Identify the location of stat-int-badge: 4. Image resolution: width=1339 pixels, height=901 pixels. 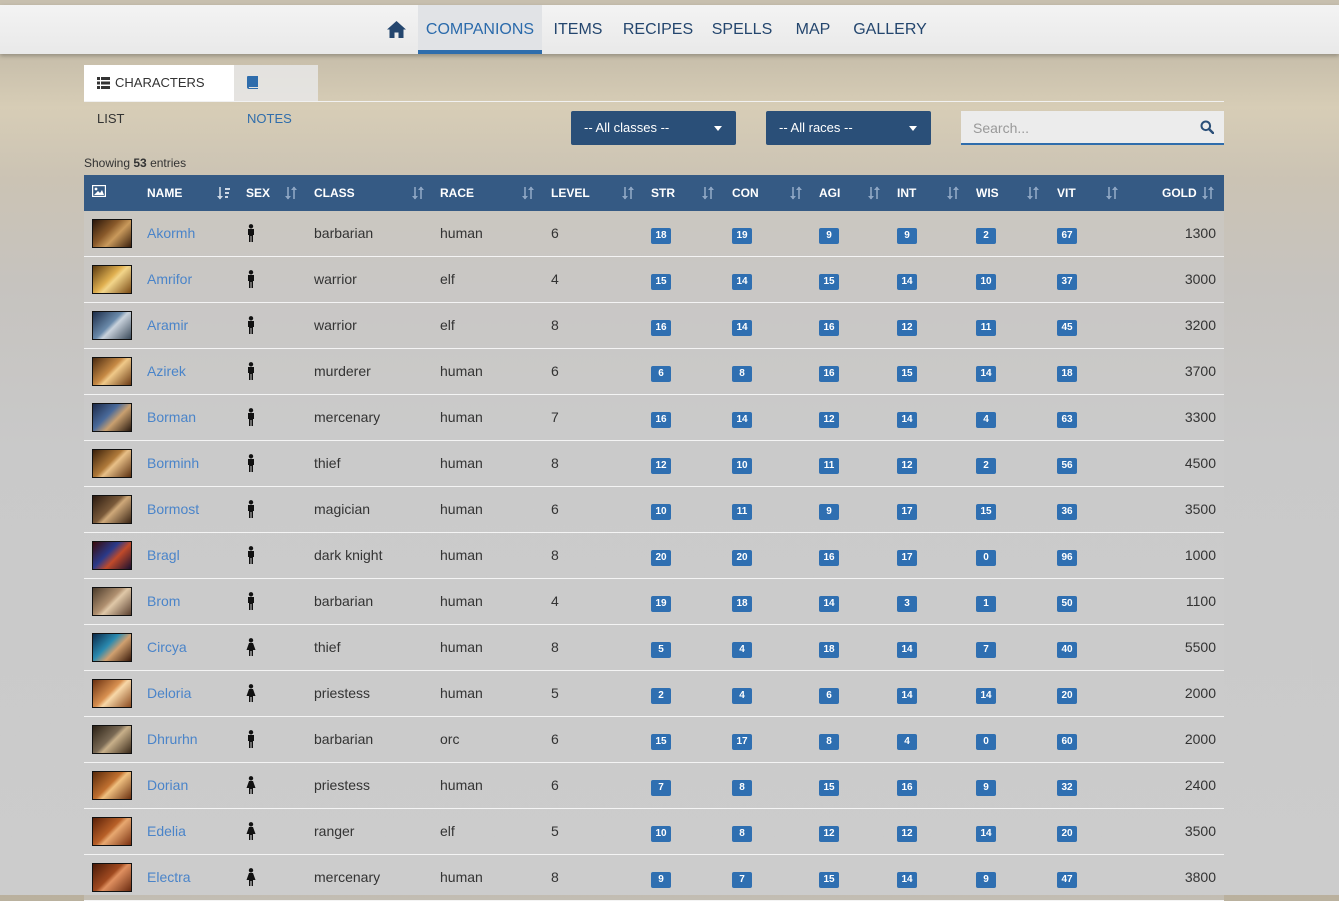
(907, 742).